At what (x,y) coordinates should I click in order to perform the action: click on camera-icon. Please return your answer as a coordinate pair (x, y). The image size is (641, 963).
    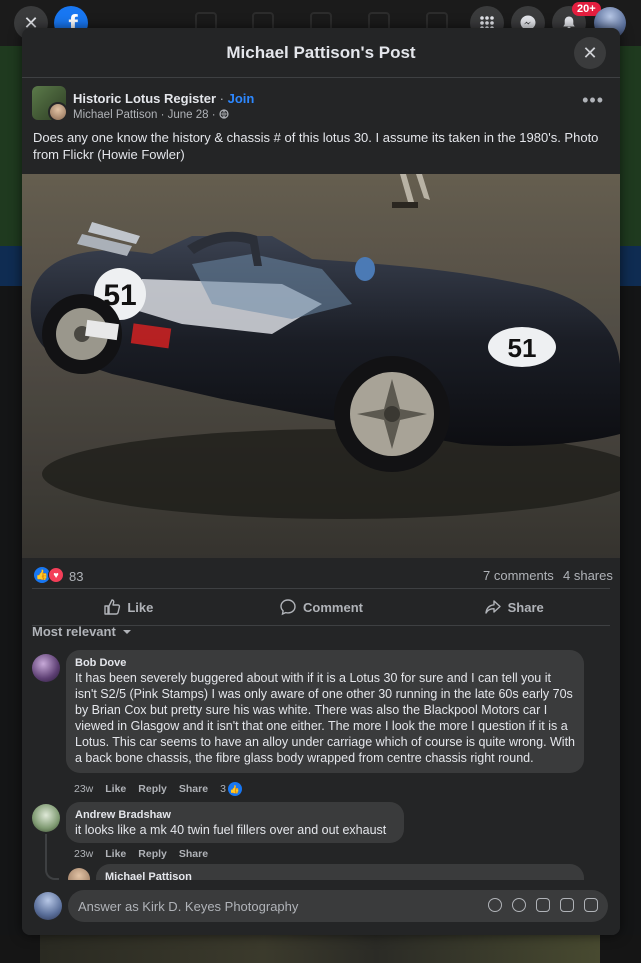
    Looking at the image, I should click on (543, 905).